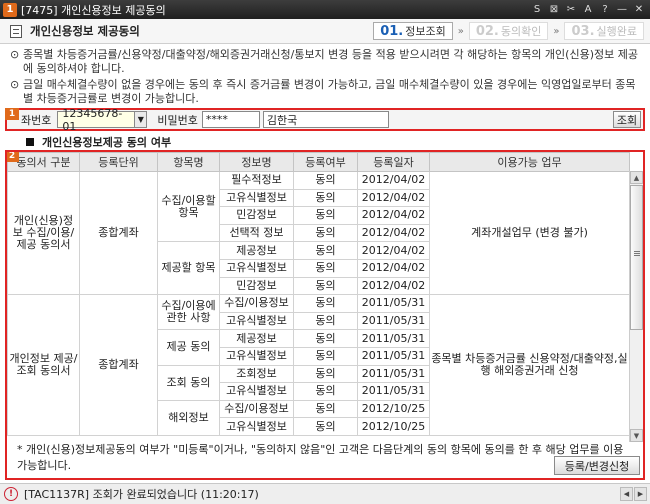 This screenshot has width=650, height=504. I want to click on step-2: 02. 동의확인, so click(508, 31).